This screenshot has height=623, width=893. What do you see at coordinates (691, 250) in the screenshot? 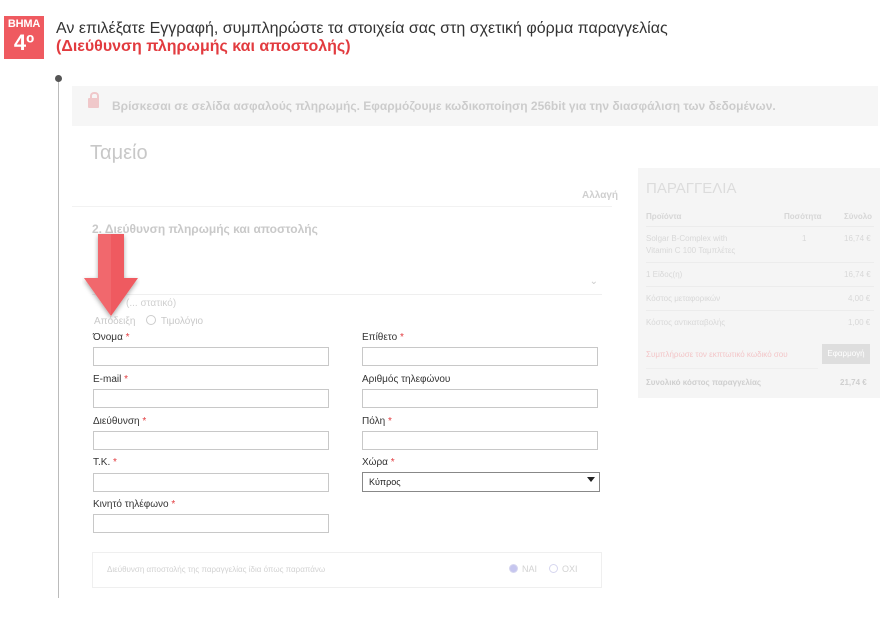
I see `item-name-line2: Vitamin C 100 Ταμπλέτες` at bounding box center [691, 250].